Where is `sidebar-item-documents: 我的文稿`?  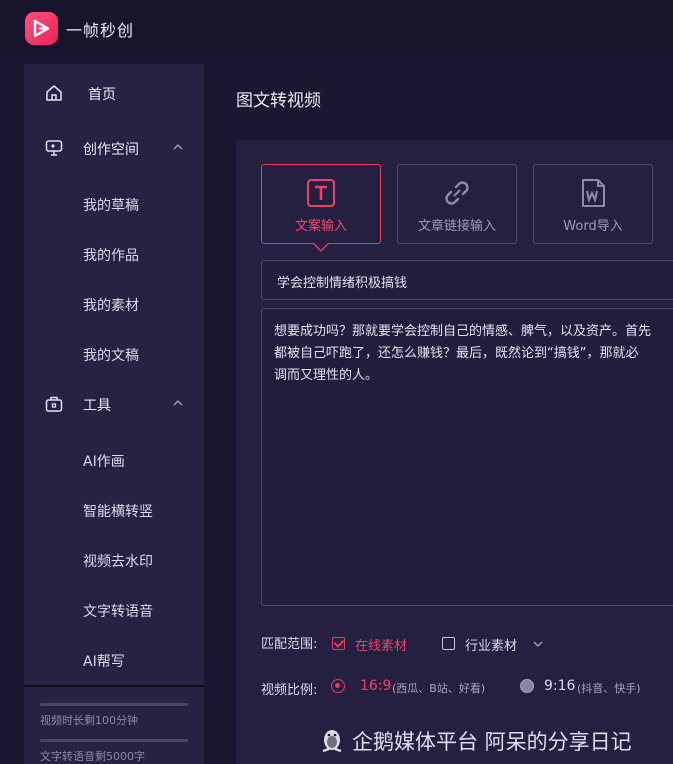 sidebar-item-documents: 我的文稿 is located at coordinates (111, 355).